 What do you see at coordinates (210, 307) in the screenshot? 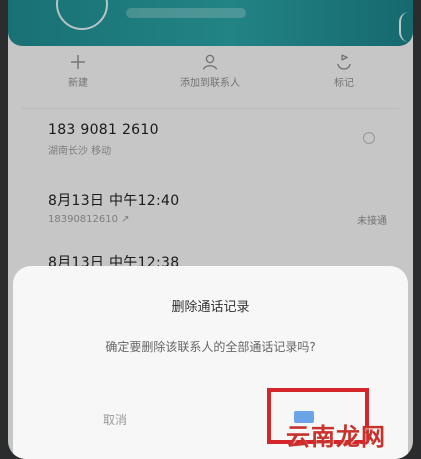
I see `dialog-title: 删除通话记录` at bounding box center [210, 307].